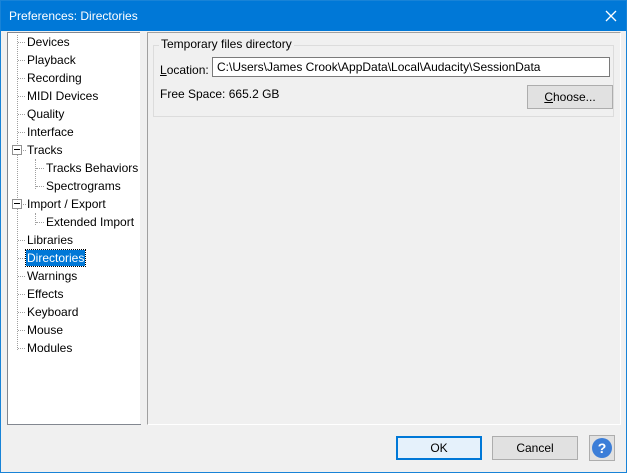  I want to click on sidebar-item-quality: Quality, so click(45, 114).